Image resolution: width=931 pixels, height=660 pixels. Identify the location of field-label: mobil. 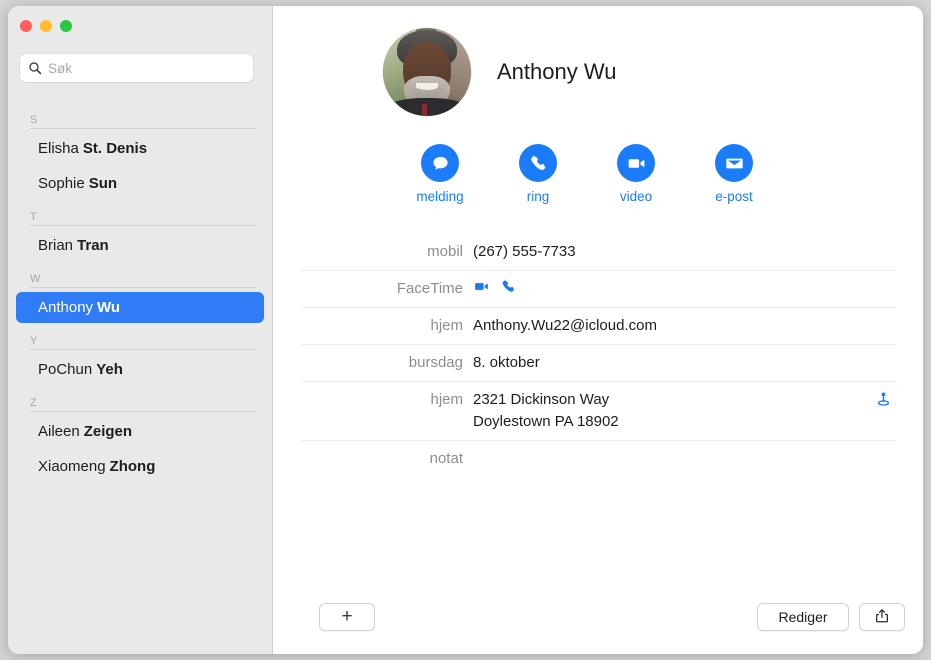
(445, 251).